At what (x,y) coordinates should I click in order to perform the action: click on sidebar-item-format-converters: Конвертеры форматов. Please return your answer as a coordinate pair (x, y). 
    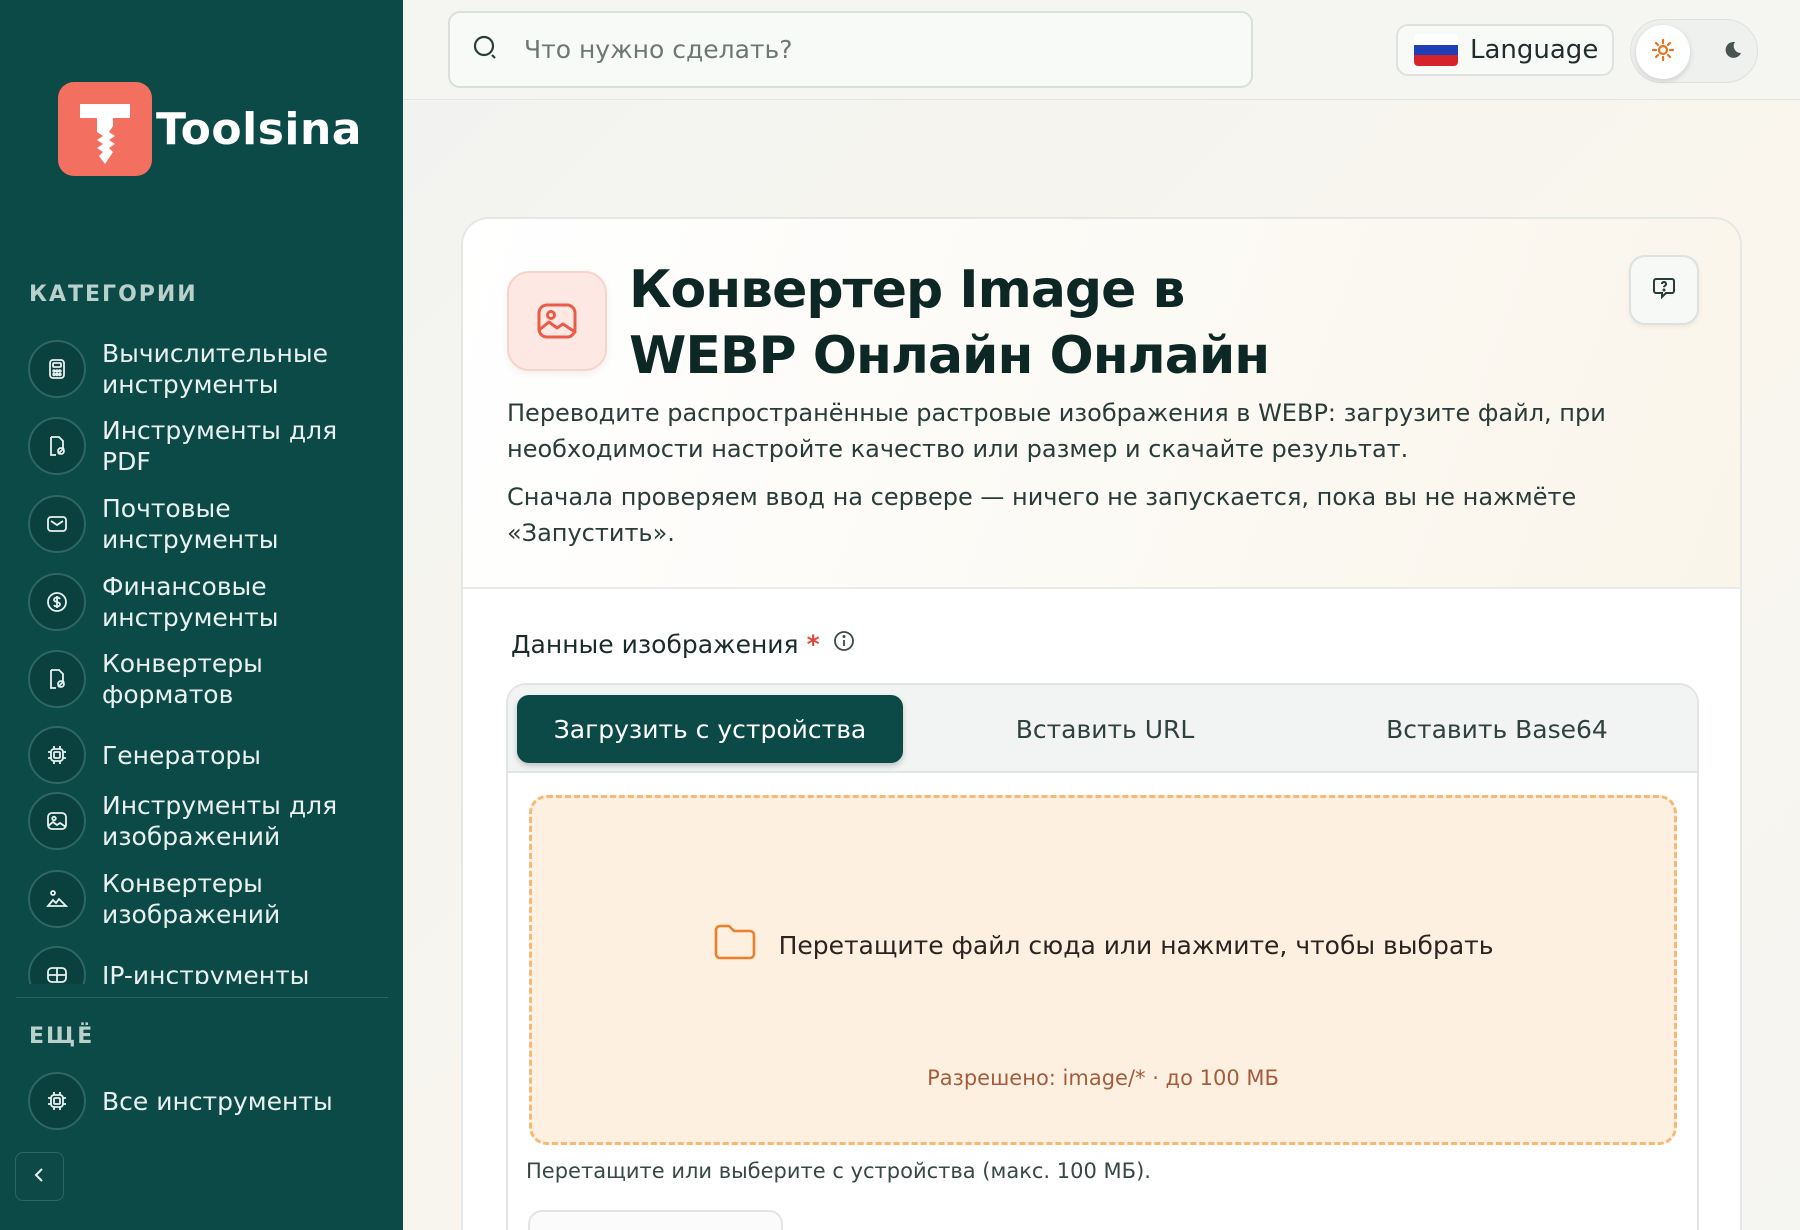
    Looking at the image, I should click on (208, 679).